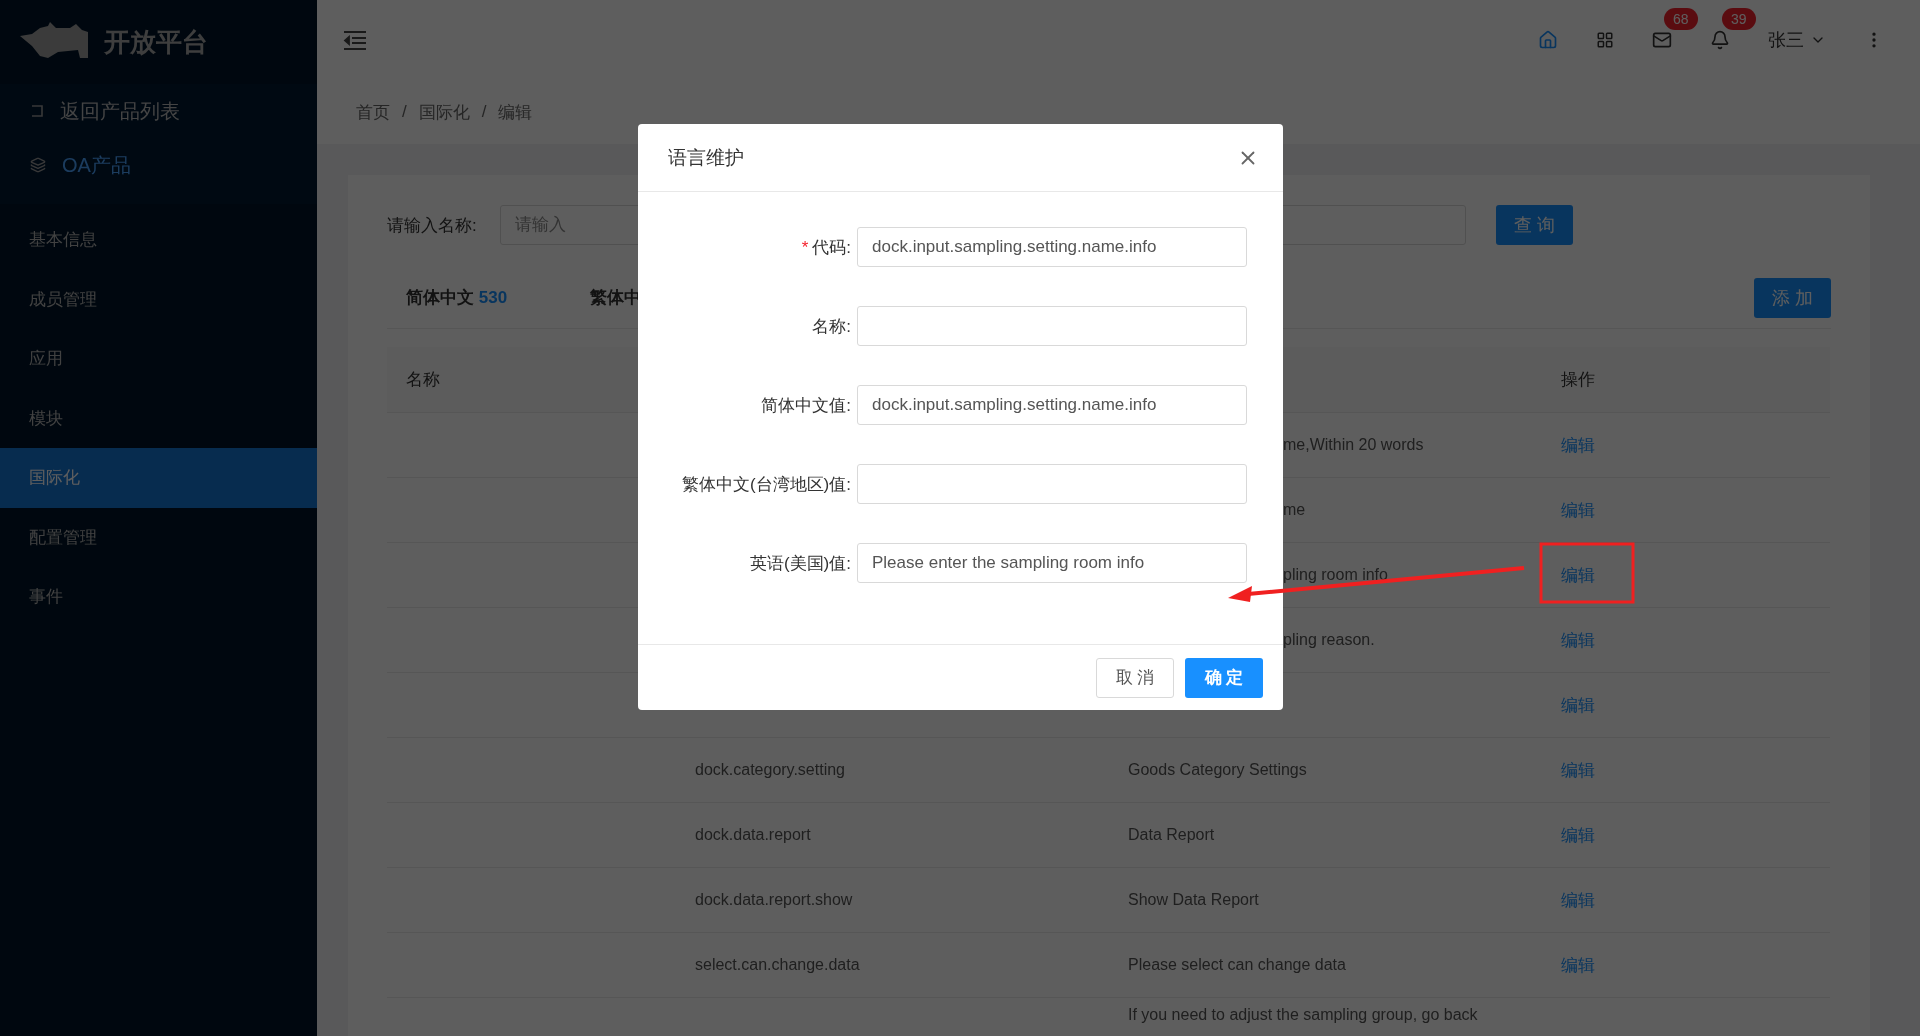  What do you see at coordinates (158, 537) in the screenshot?
I see `menu-item: 配置管理` at bounding box center [158, 537].